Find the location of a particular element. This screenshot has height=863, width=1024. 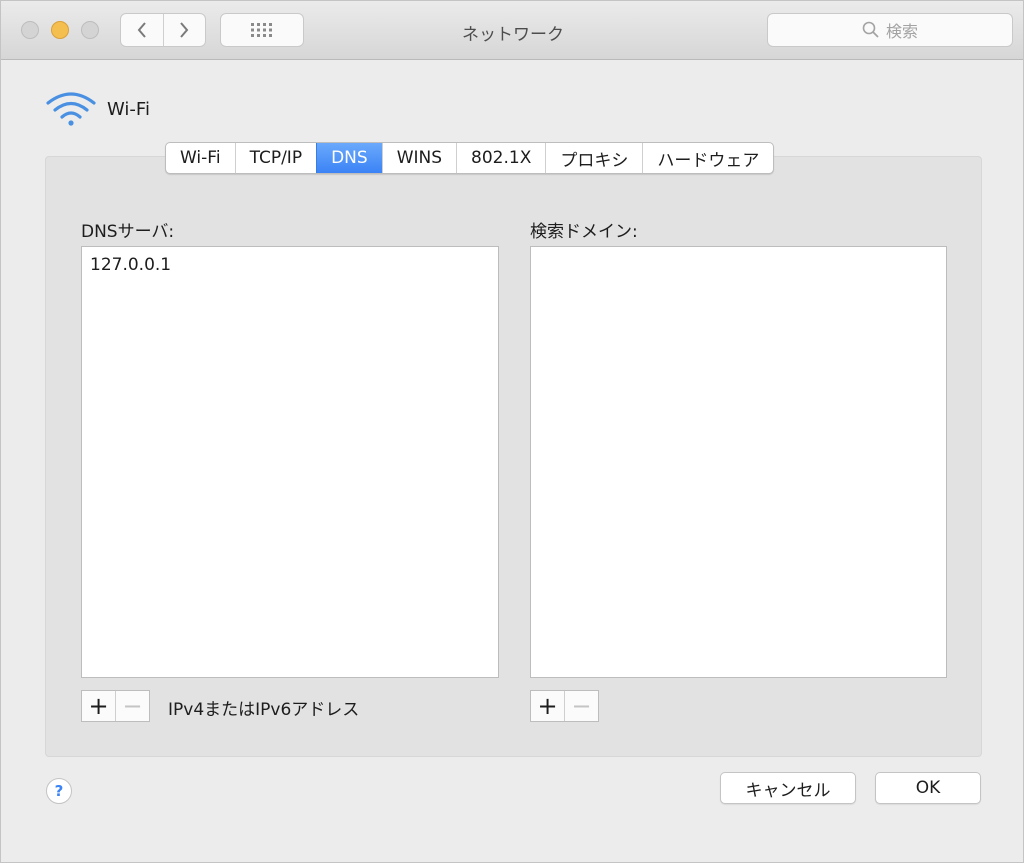

ok-button: OK is located at coordinates (928, 788).